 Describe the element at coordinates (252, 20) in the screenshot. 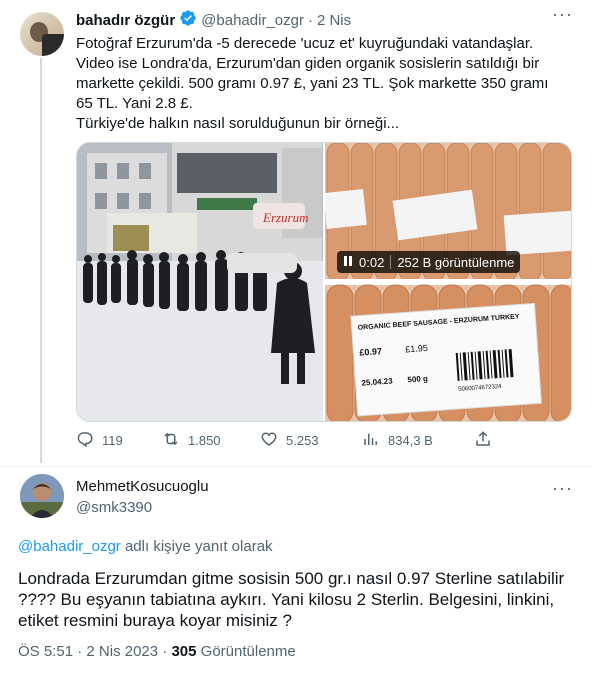

I see `author-handle: @bahadir_ozgr` at that location.